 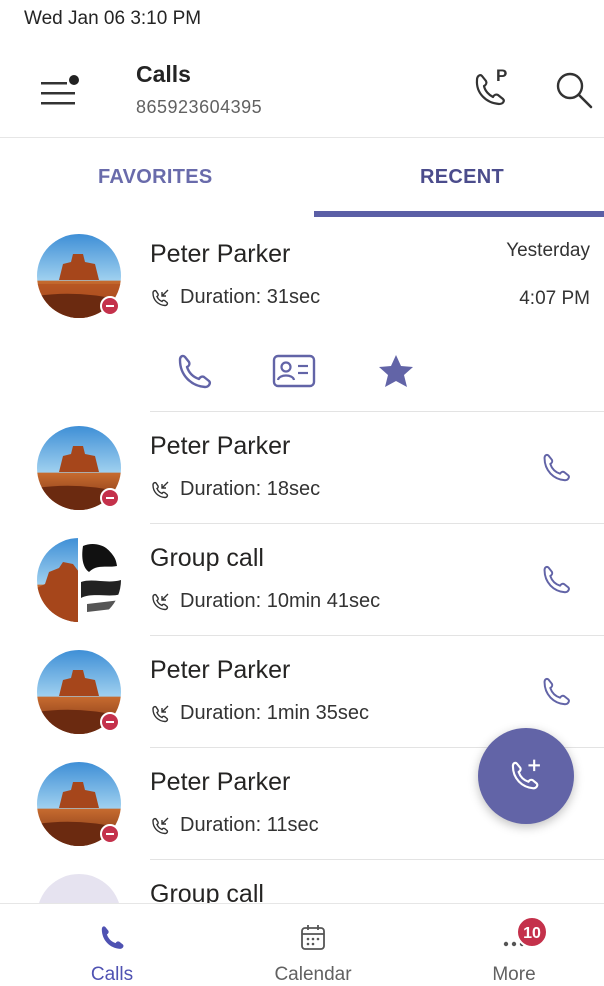 What do you see at coordinates (302, 882) in the screenshot?
I see `call-history-item: Group call` at bounding box center [302, 882].